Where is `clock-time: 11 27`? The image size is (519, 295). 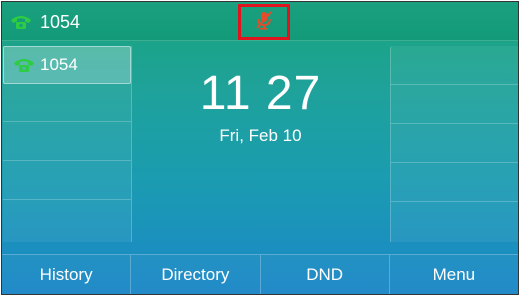
clock-time: 11 27 is located at coordinates (260, 93).